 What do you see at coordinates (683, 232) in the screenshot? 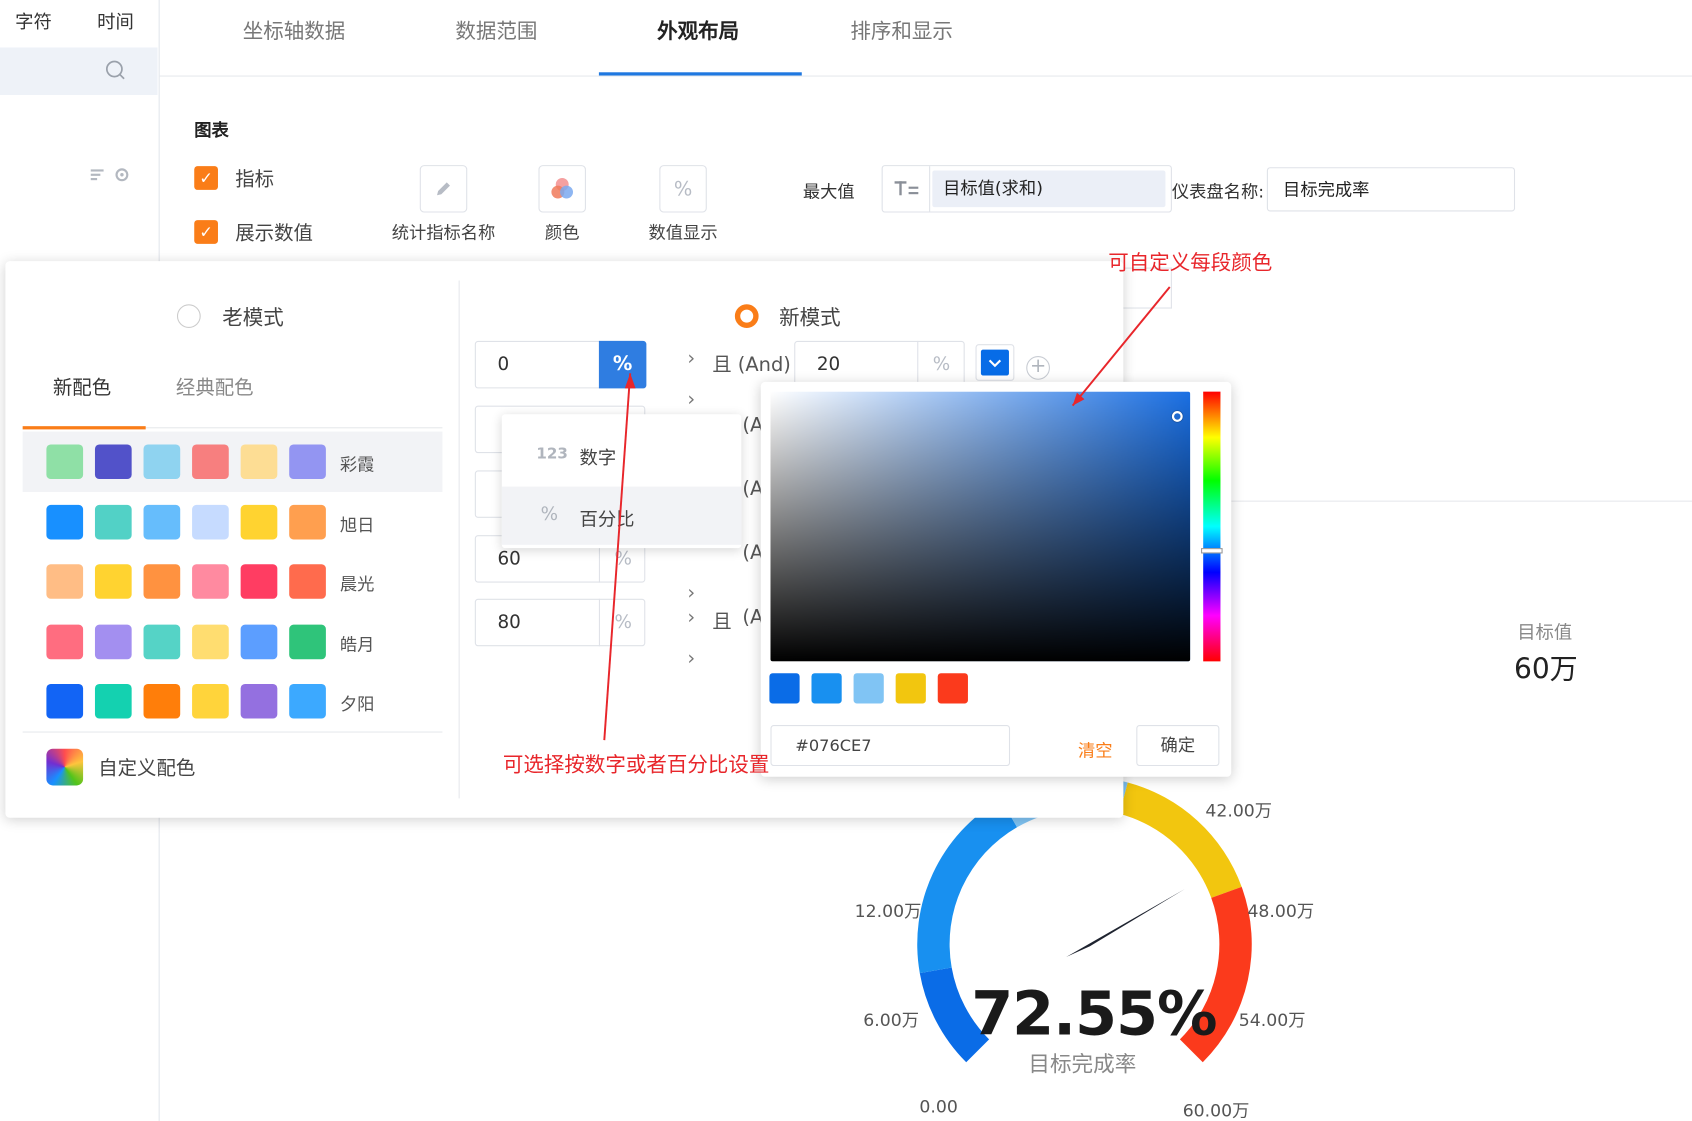
I see `value-display-label: 数值显示` at bounding box center [683, 232].